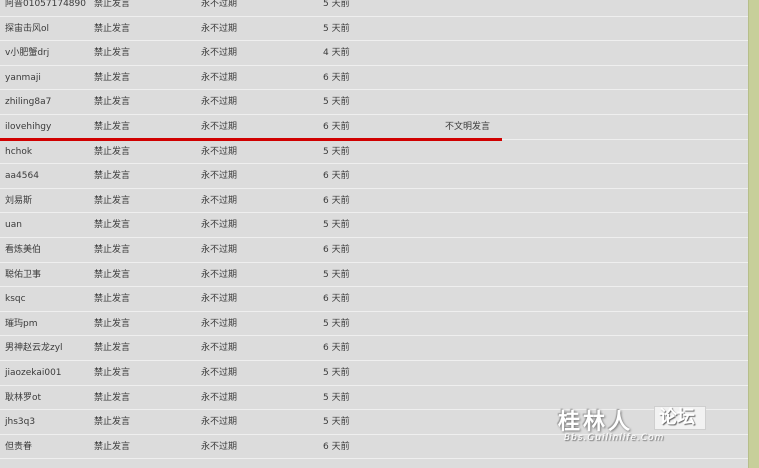 The width and height of the screenshot is (759, 468). I want to click on table-row: 聪佑卫事 禁止发言 永不过期 5 天前, so click(374, 275).